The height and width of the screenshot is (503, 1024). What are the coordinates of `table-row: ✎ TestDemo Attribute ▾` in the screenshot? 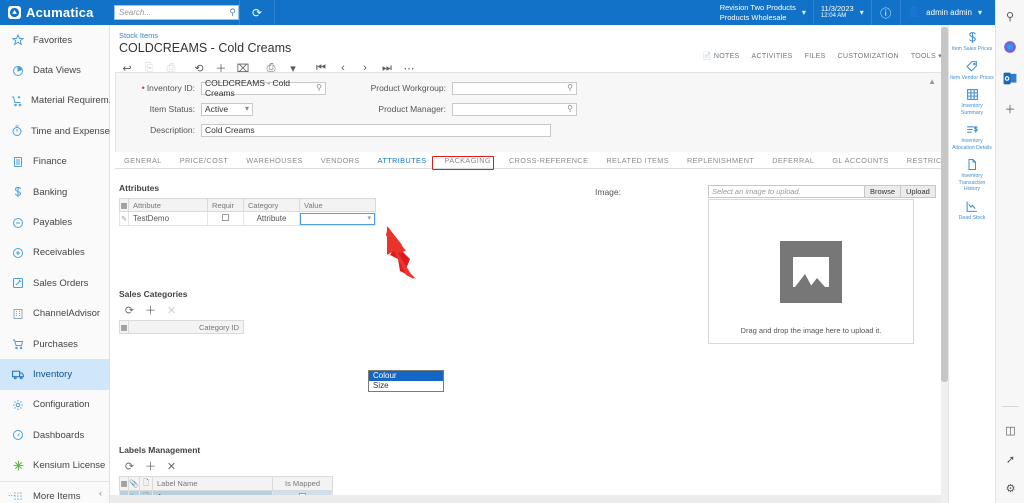 It's located at (247, 218).